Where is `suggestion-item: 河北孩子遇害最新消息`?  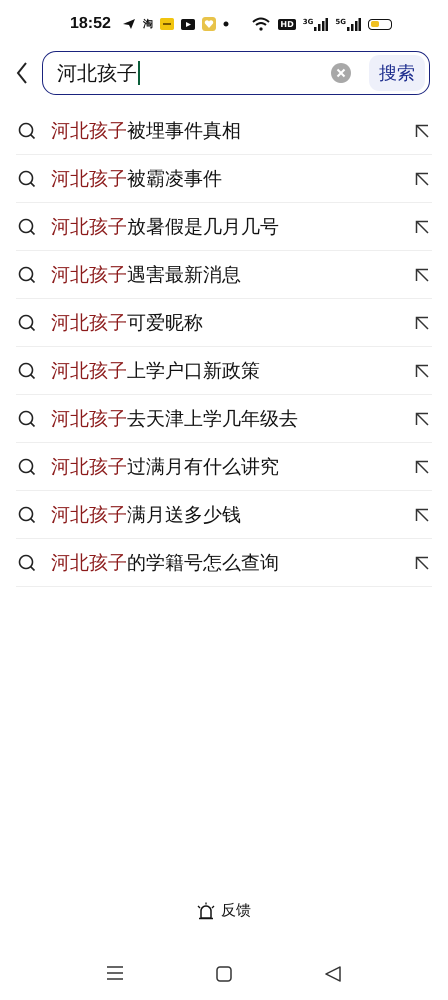
suggestion-item: 河北孩子遇害最新消息 is located at coordinates (224, 275).